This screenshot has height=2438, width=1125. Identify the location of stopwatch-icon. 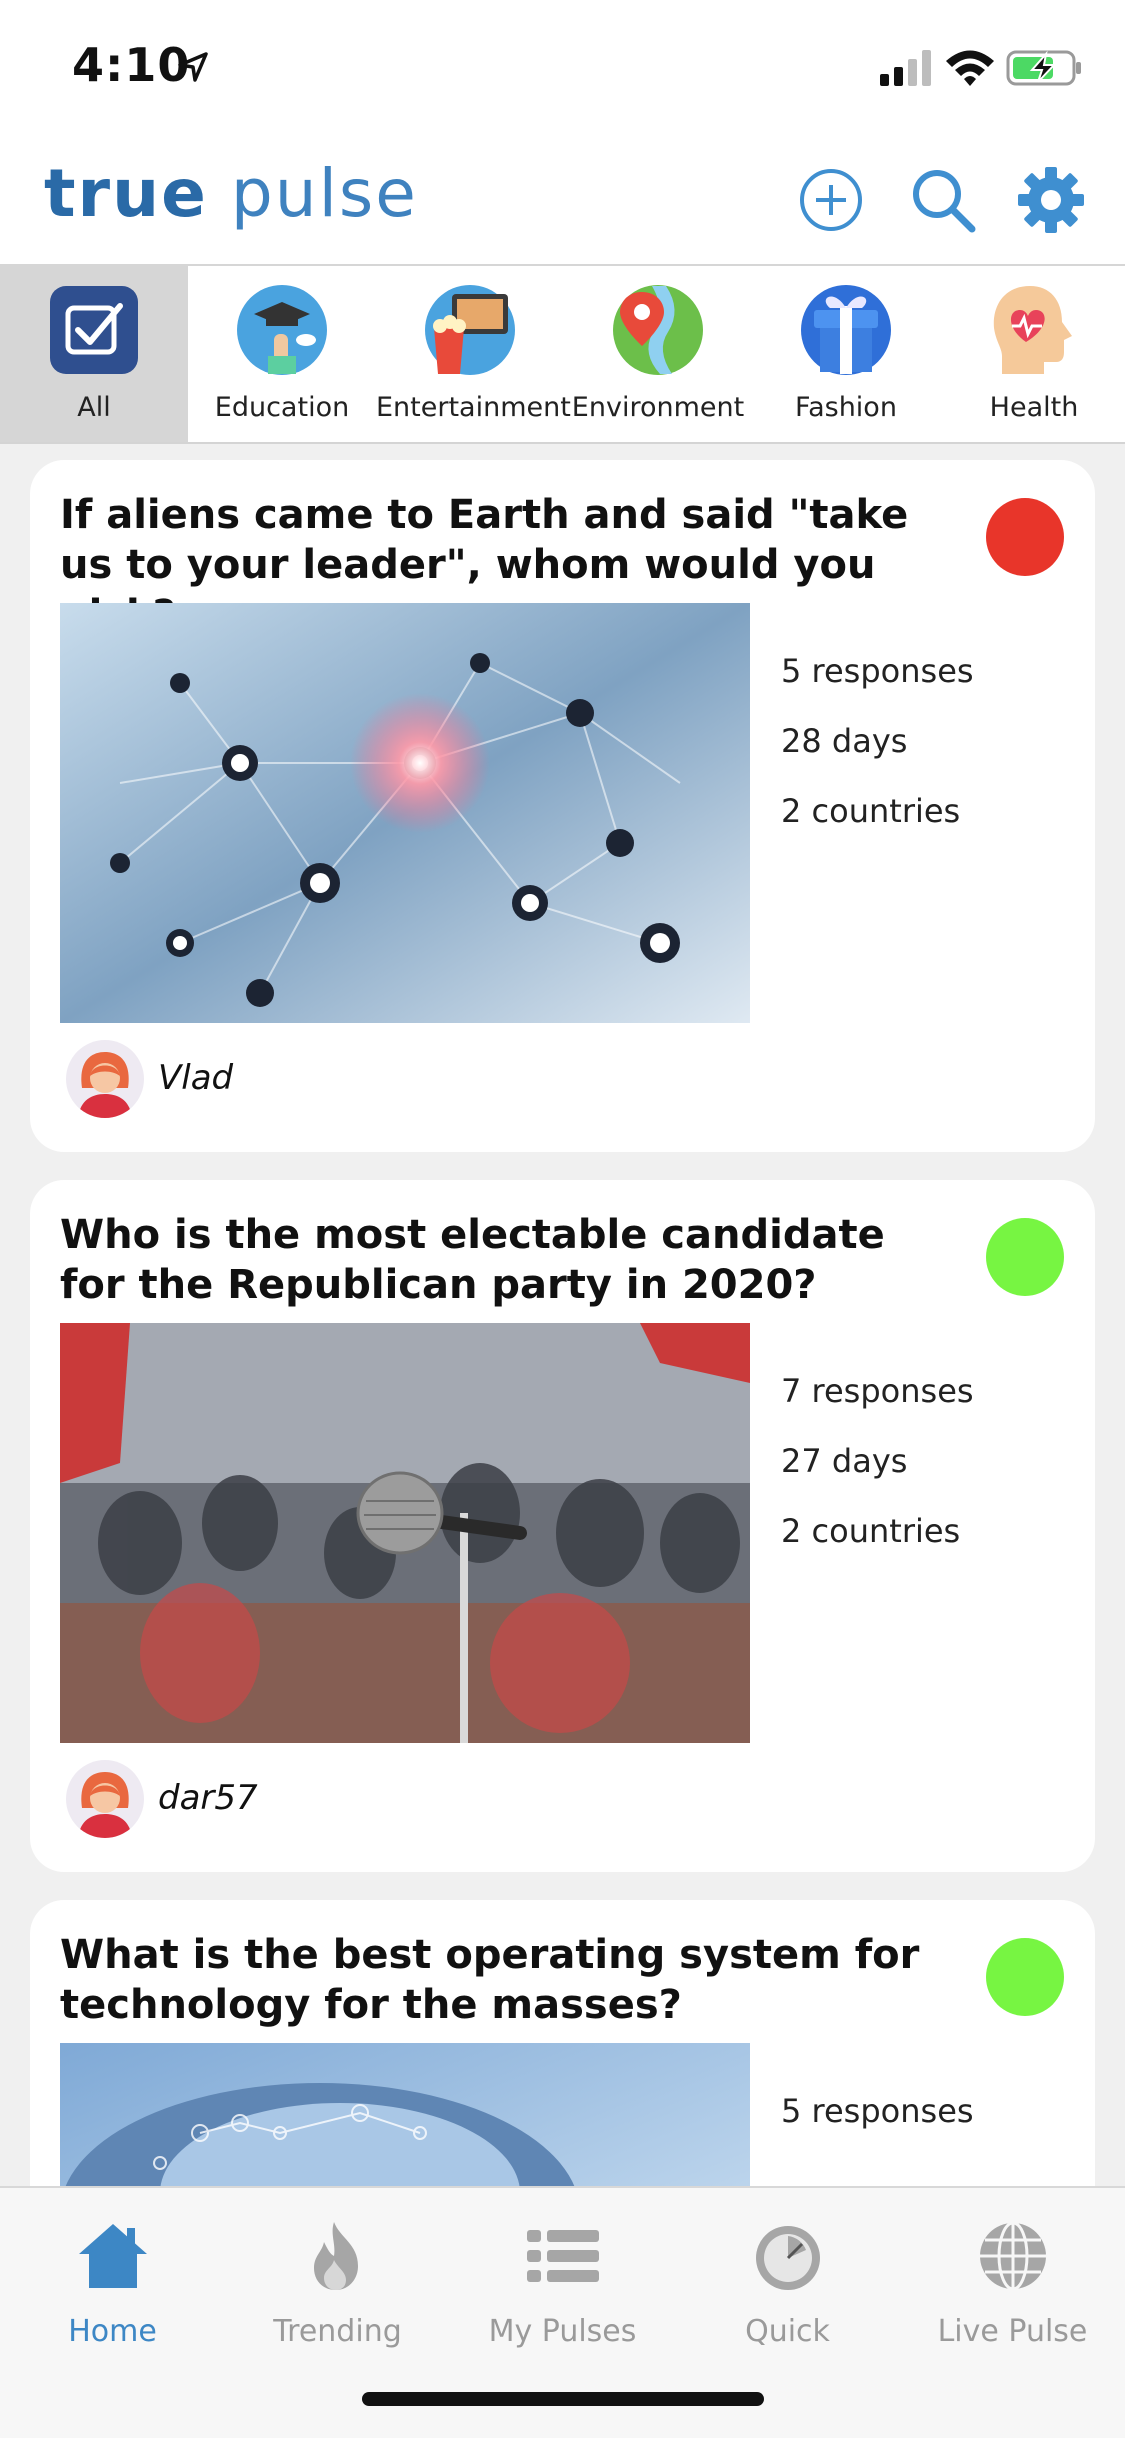
(787, 2258).